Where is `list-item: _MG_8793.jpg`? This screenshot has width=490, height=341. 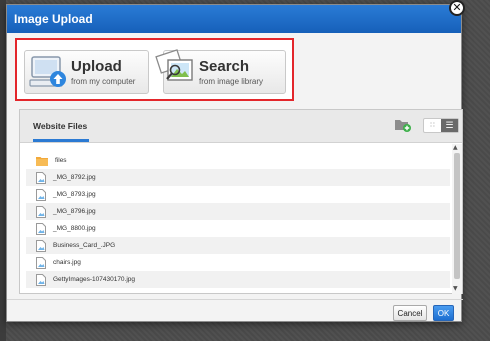 list-item: _MG_8793.jpg is located at coordinates (238, 194).